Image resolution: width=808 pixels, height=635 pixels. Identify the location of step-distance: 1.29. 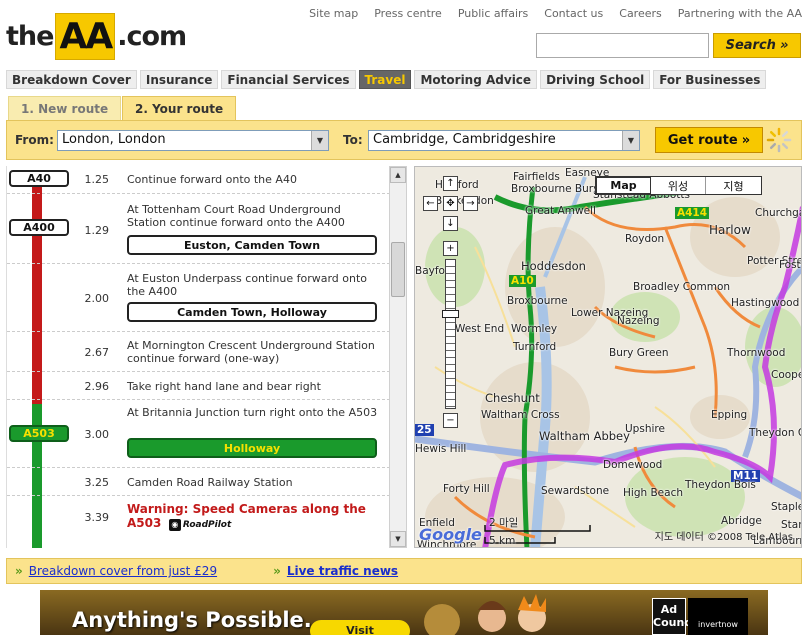
(97, 230).